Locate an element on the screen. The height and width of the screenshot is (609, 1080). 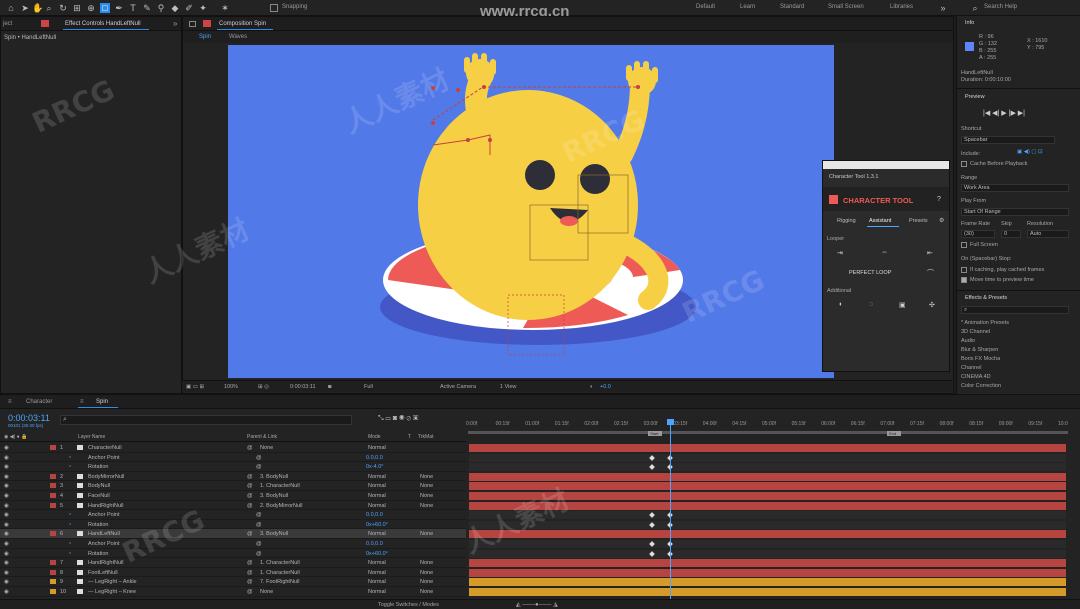
workspace-standard: Standard is located at coordinates (792, 7).